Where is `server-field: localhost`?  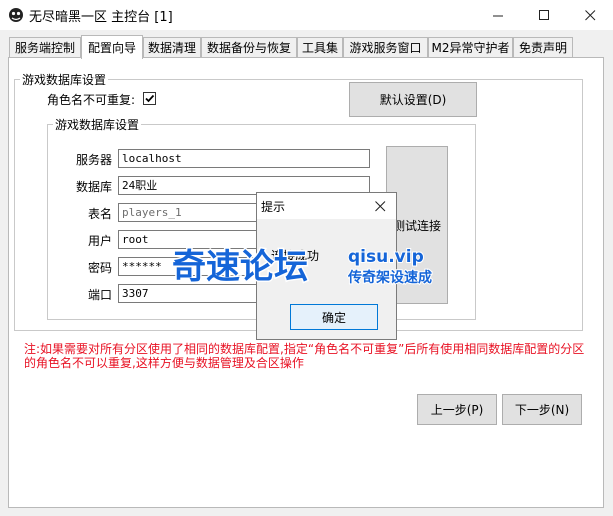
server-field: localhost is located at coordinates (244, 158).